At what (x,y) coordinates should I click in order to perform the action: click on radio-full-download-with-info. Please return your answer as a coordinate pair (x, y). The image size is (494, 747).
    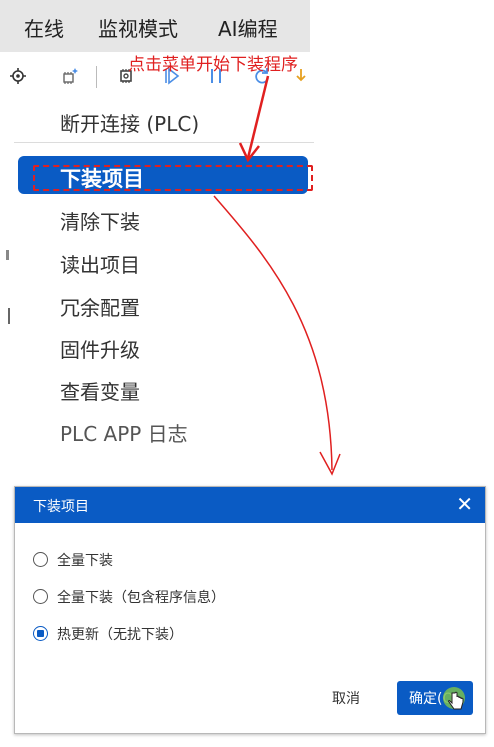
    Looking at the image, I should click on (40, 596).